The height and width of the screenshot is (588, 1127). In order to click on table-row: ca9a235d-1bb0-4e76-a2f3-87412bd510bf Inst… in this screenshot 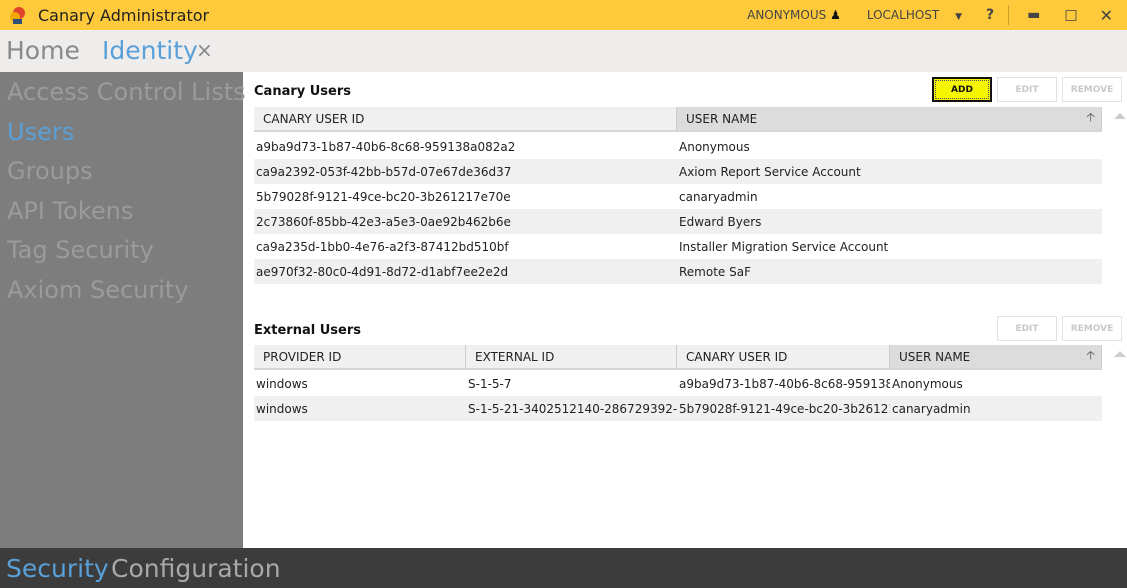, I will do `click(678, 246)`.